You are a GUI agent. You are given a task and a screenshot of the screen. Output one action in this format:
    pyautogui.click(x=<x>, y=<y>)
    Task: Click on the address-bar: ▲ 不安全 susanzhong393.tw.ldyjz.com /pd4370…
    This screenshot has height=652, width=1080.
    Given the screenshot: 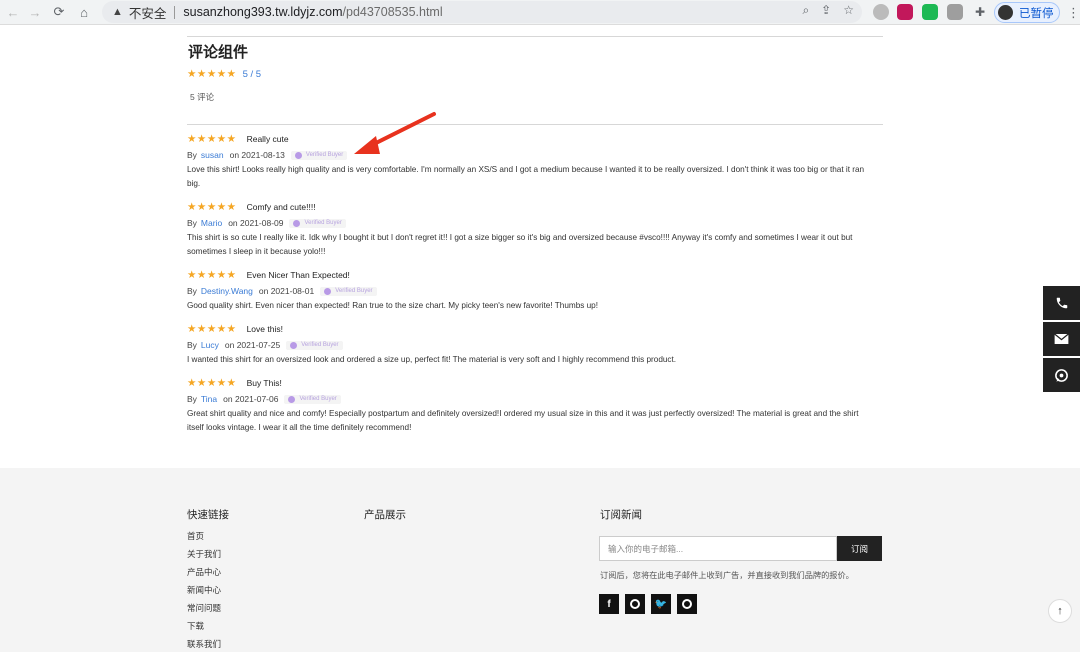 What is the action you would take?
    pyautogui.click(x=482, y=12)
    